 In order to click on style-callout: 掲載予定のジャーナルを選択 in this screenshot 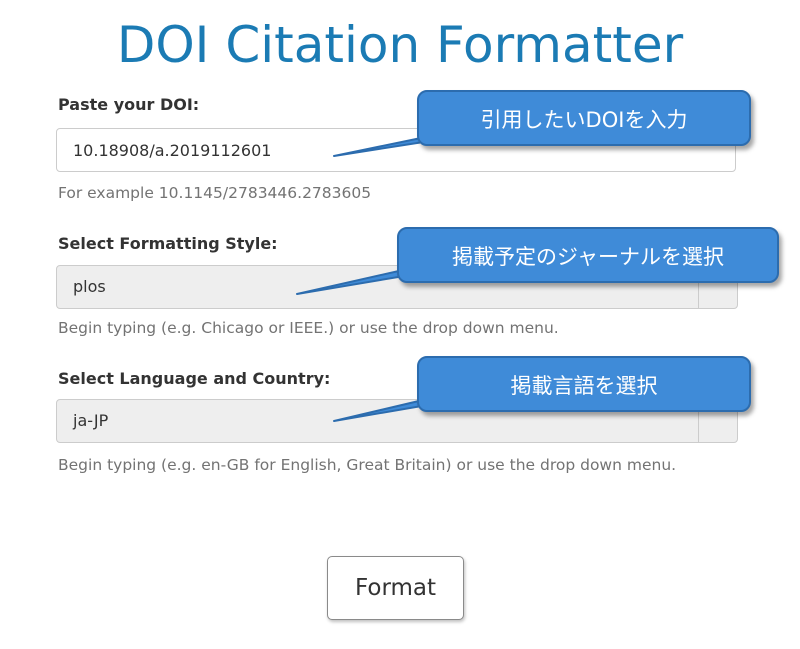, I will do `click(588, 255)`.